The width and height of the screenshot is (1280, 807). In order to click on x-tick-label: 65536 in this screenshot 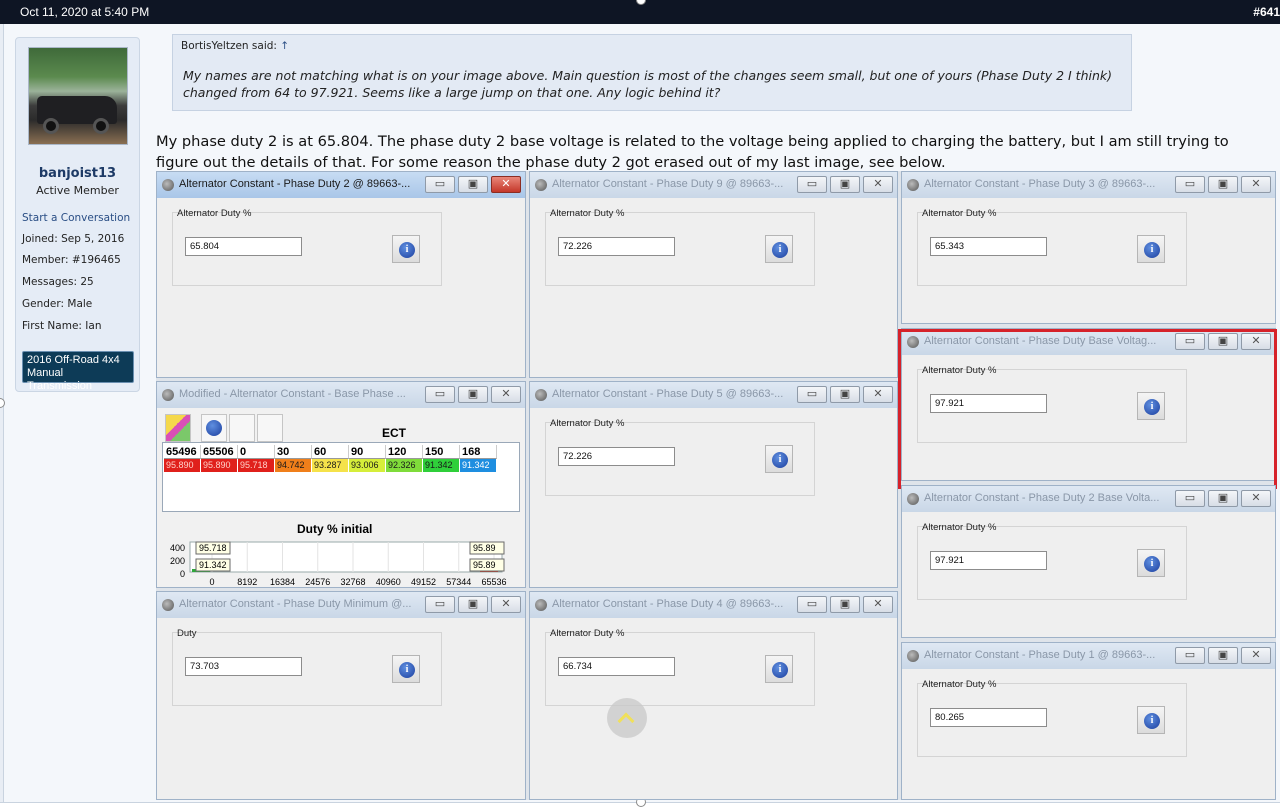, I will do `click(493, 582)`.